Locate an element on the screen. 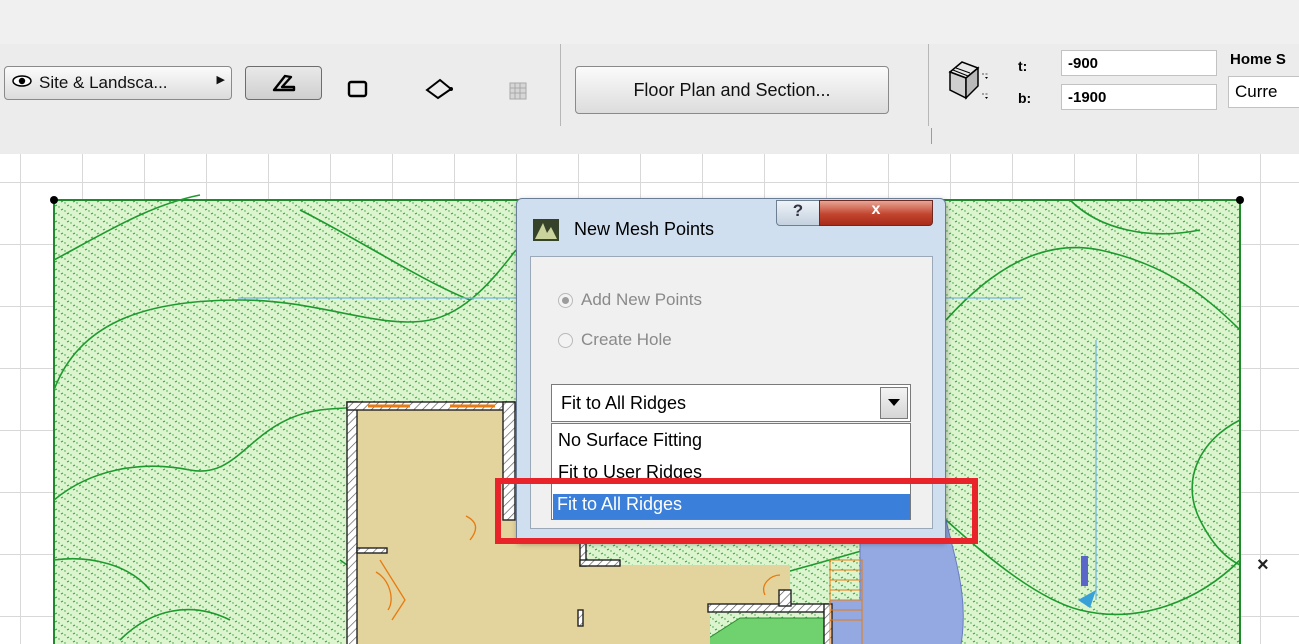 The width and height of the screenshot is (1299, 644). polygon-method-icon is located at coordinates (283, 83).